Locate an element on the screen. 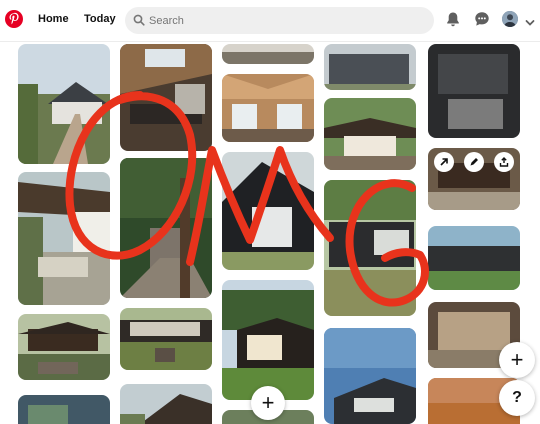 This screenshot has height=424, width=540. create-button: + is located at coordinates (517, 360).